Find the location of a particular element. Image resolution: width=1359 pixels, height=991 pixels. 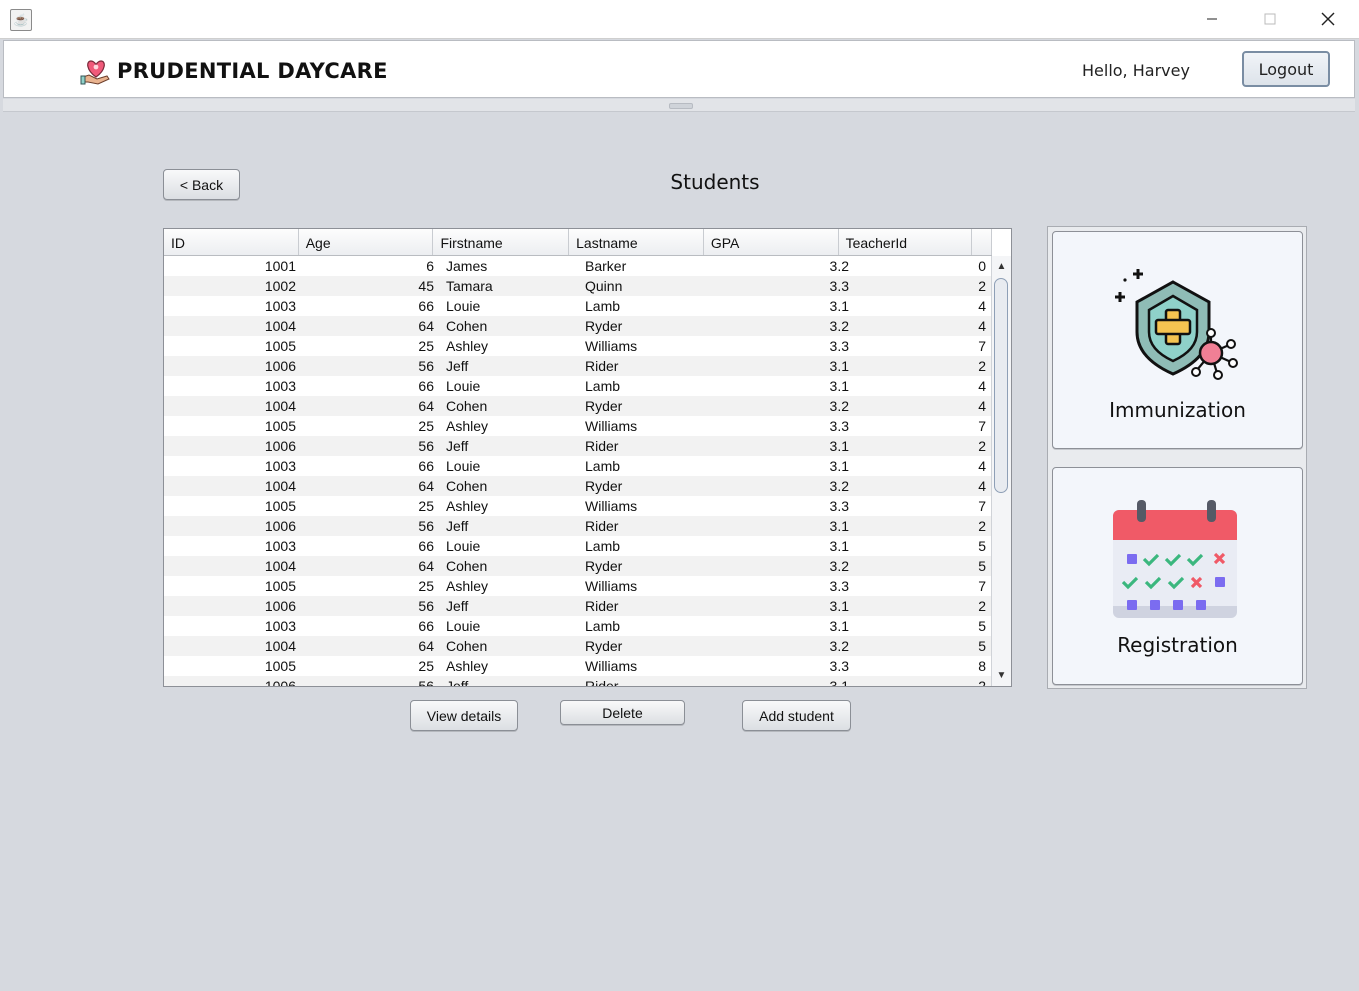

scroll-up-icon: ▲ is located at coordinates (1001, 267).